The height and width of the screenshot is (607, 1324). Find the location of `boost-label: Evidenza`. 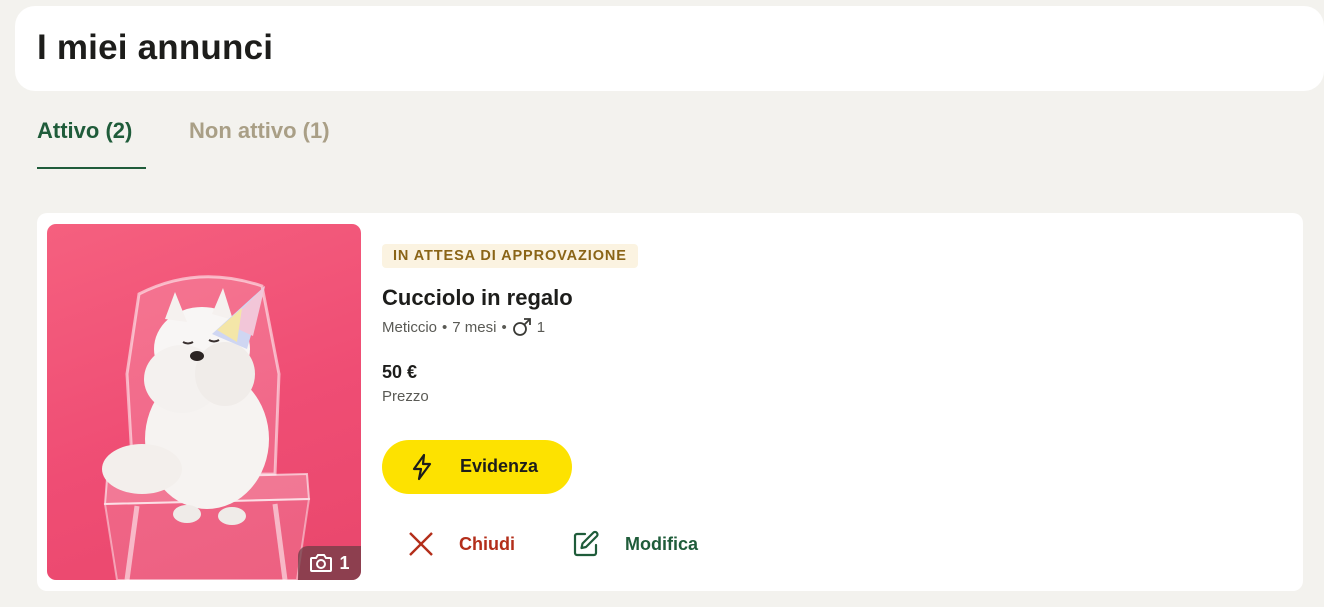

boost-label: Evidenza is located at coordinates (499, 466).